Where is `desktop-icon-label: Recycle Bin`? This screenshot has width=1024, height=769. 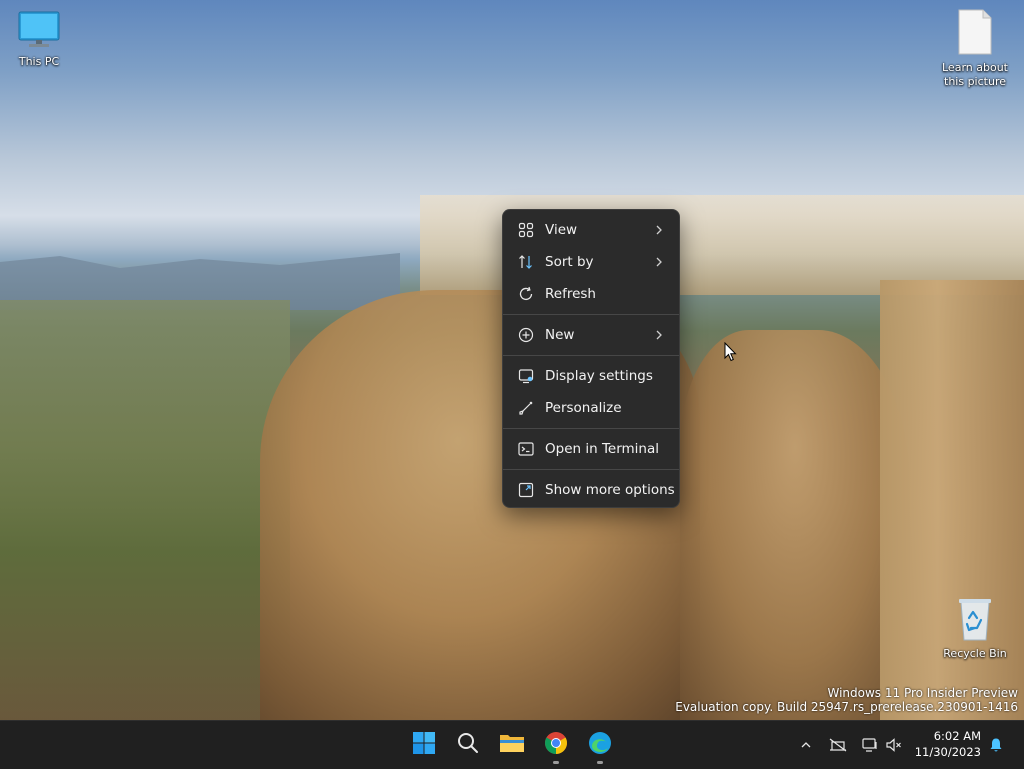 desktop-icon-label: Recycle Bin is located at coordinates (975, 653).